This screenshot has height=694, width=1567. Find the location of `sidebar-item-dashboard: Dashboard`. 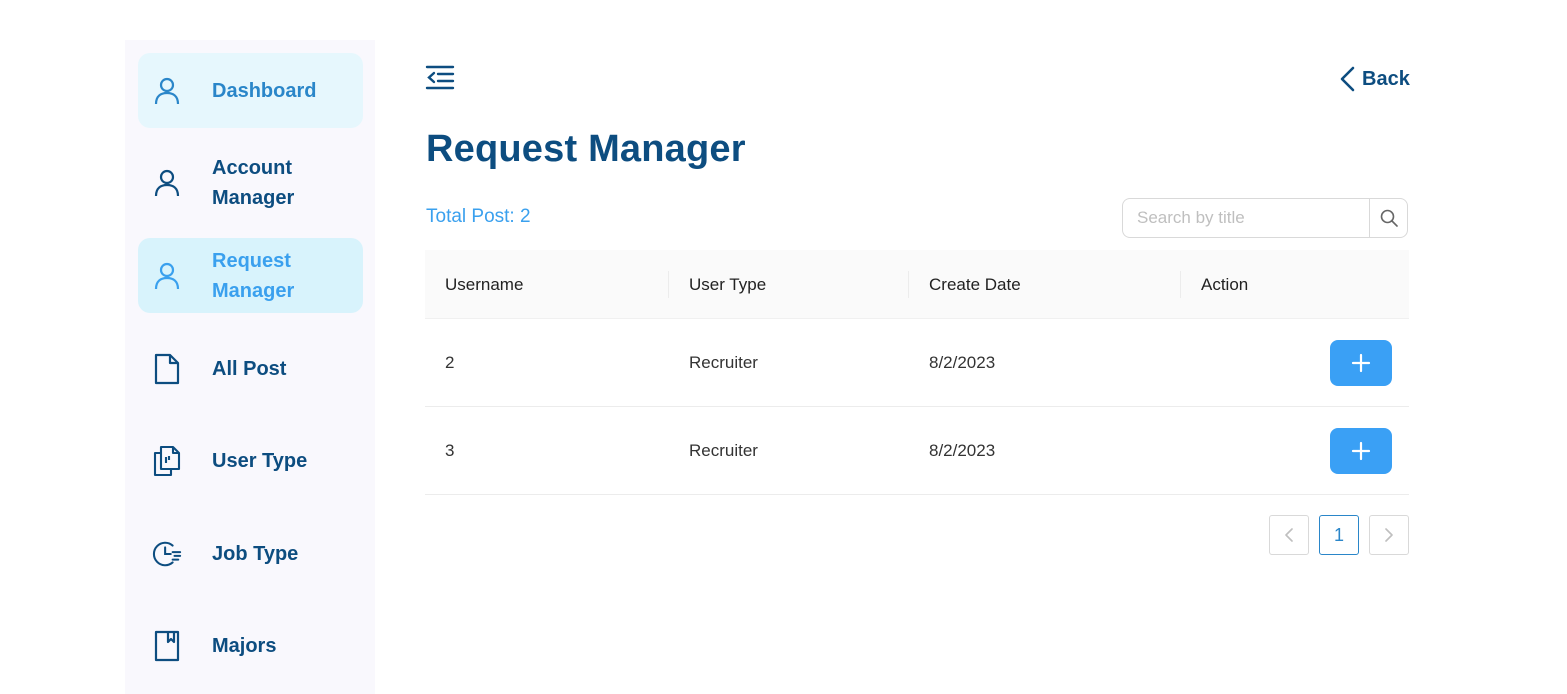

sidebar-item-dashboard: Dashboard is located at coordinates (250, 90).